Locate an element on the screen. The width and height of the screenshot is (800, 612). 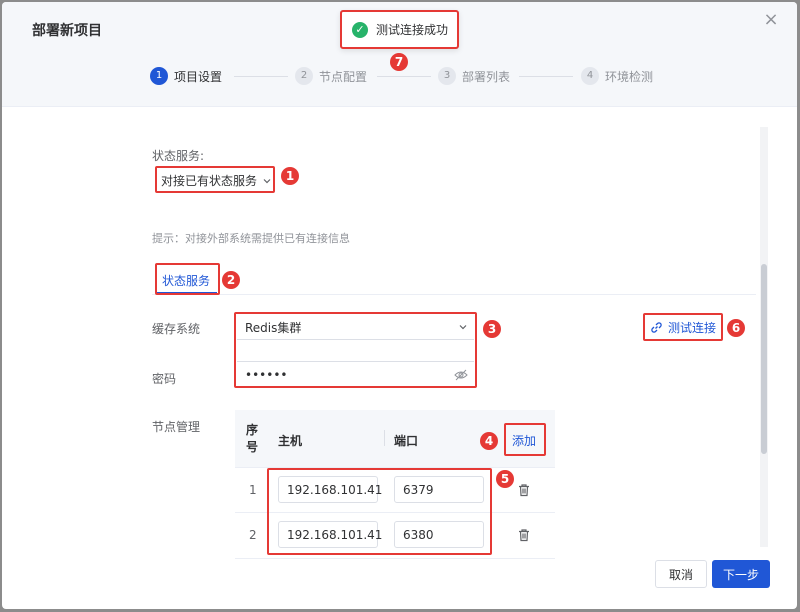
step-number: 3 is located at coordinates (447, 76).